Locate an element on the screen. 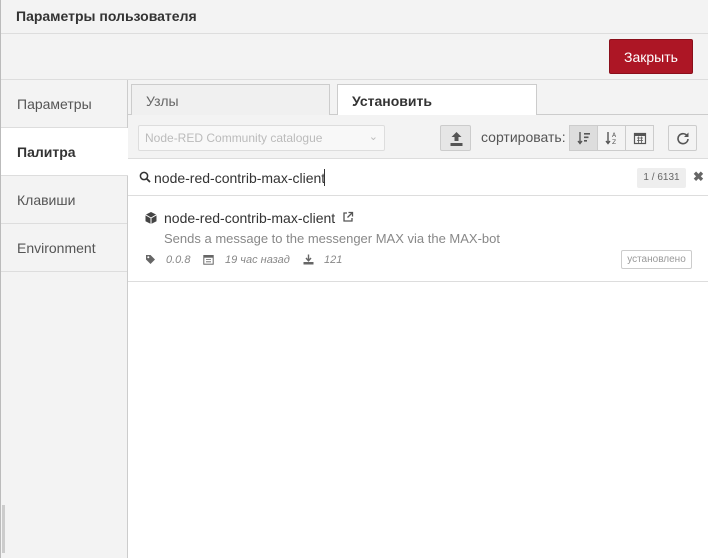  sort-alpha-button: A Z is located at coordinates (611, 138).